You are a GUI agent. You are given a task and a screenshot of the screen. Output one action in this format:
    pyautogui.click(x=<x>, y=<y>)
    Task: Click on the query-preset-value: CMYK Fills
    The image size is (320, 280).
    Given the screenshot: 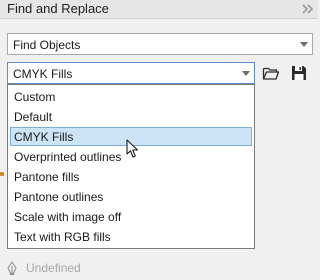 What is the action you would take?
    pyautogui.click(x=43, y=74)
    